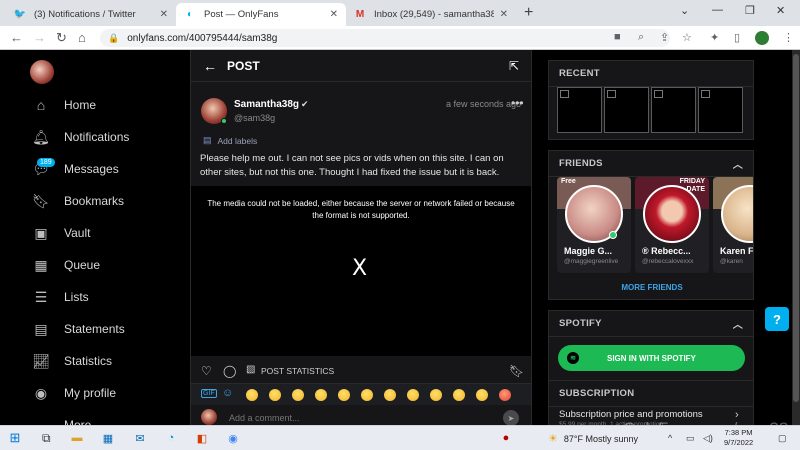 The height and width of the screenshot is (450, 800). Describe the element at coordinates (64, 105) in the screenshot. I see `sidebar-item-home: ⌂ Home` at that location.